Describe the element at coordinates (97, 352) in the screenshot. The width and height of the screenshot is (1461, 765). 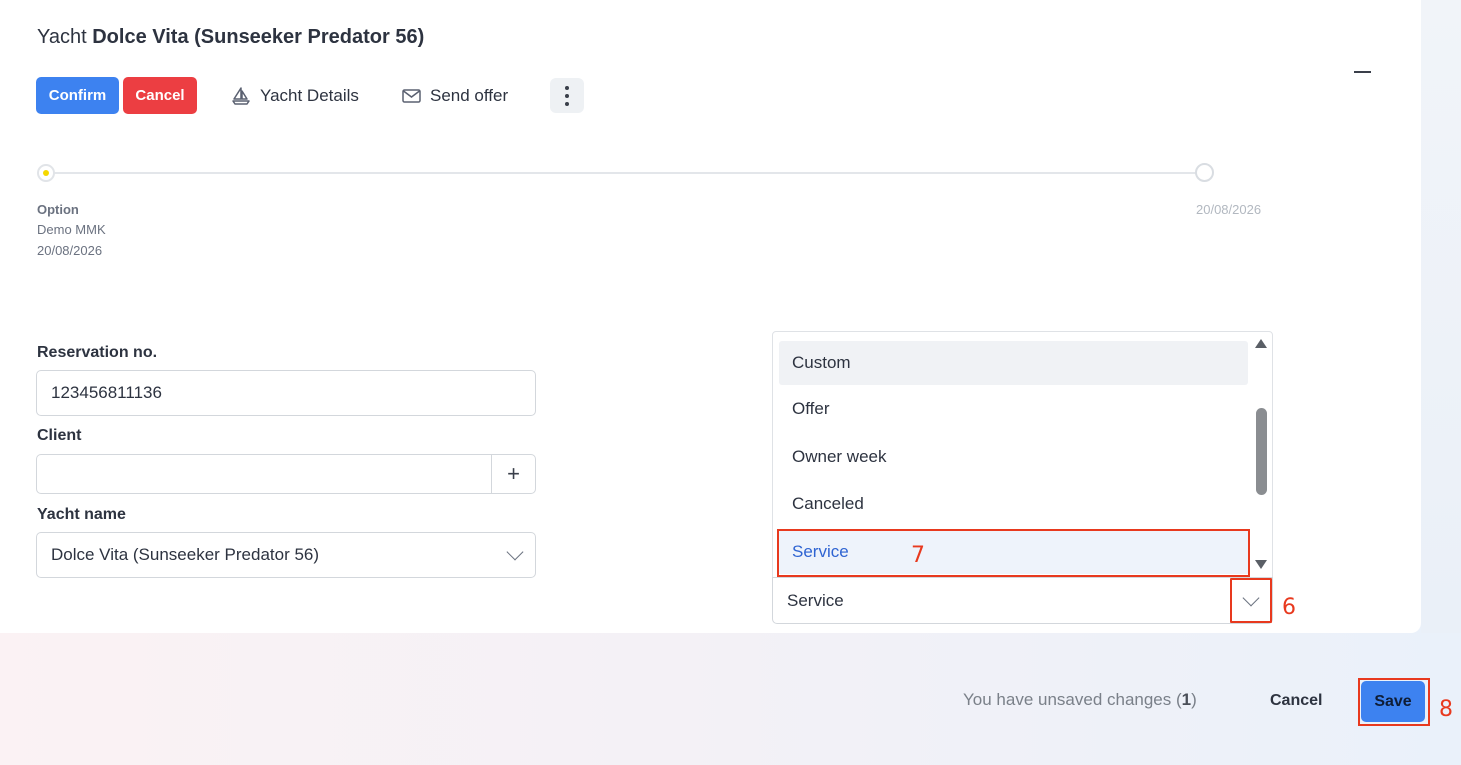
I see `reservation-no-label: Reservation no.` at that location.